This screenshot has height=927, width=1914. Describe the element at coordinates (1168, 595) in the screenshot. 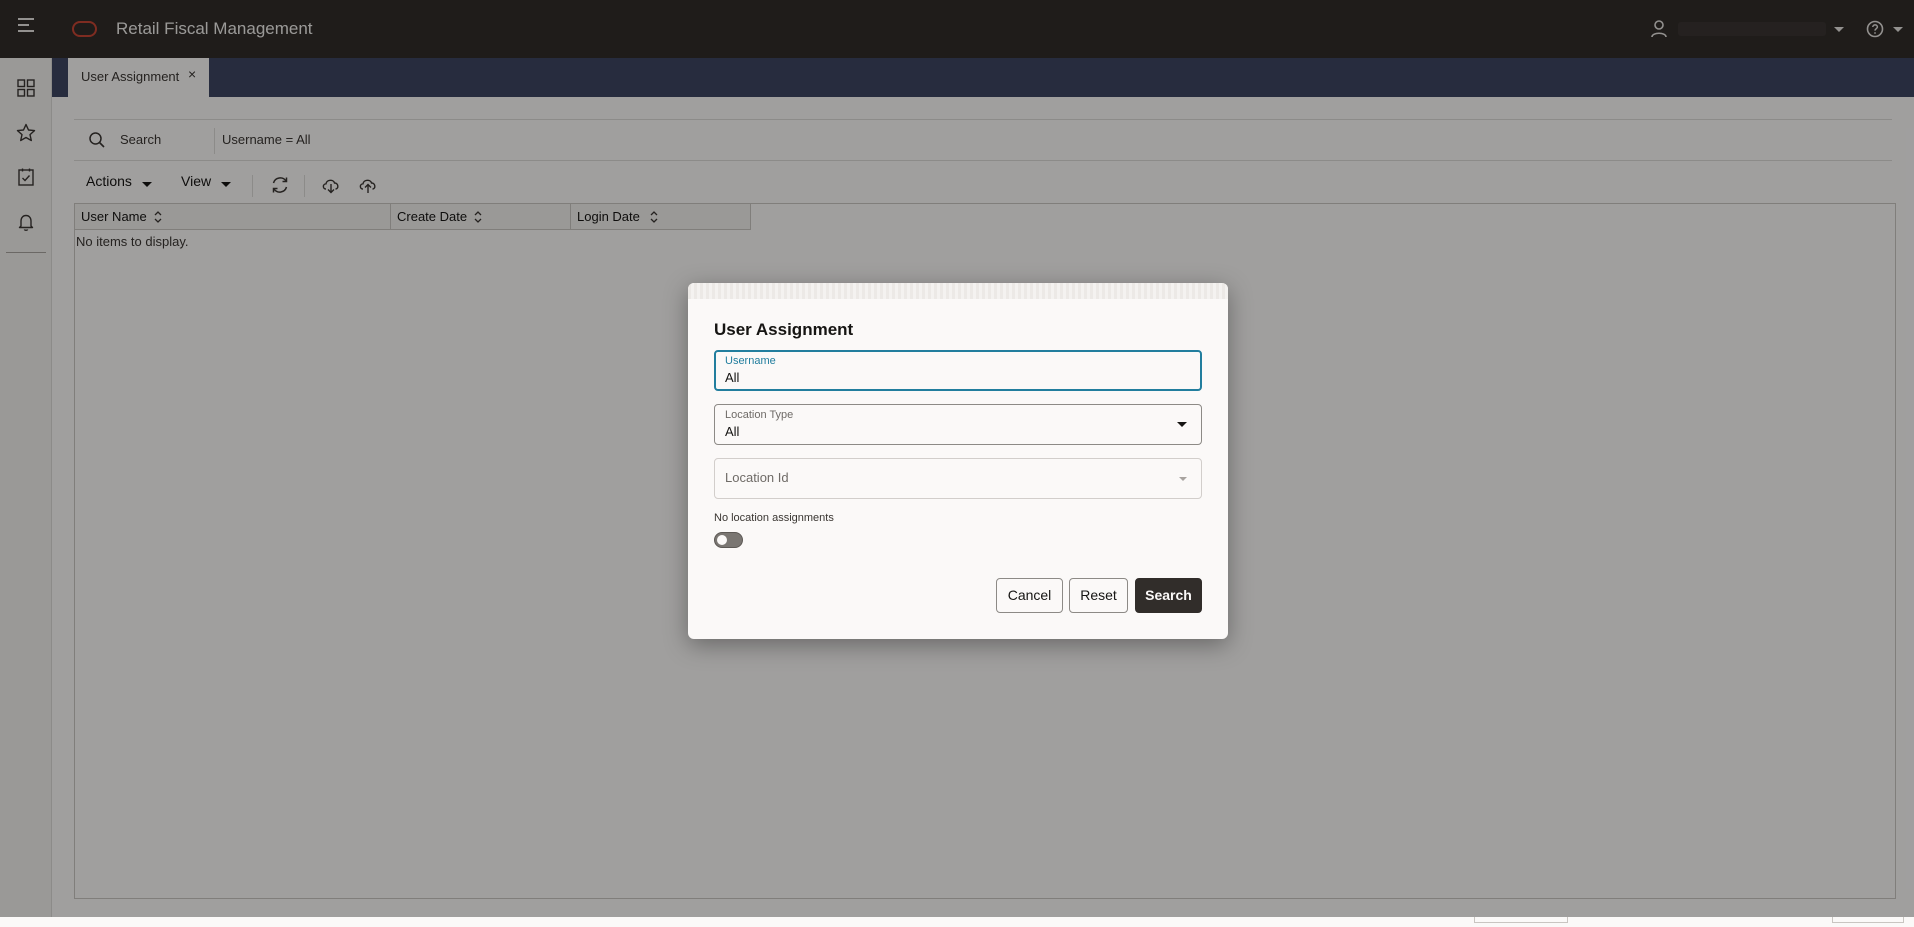

I see `search-button: Search` at that location.